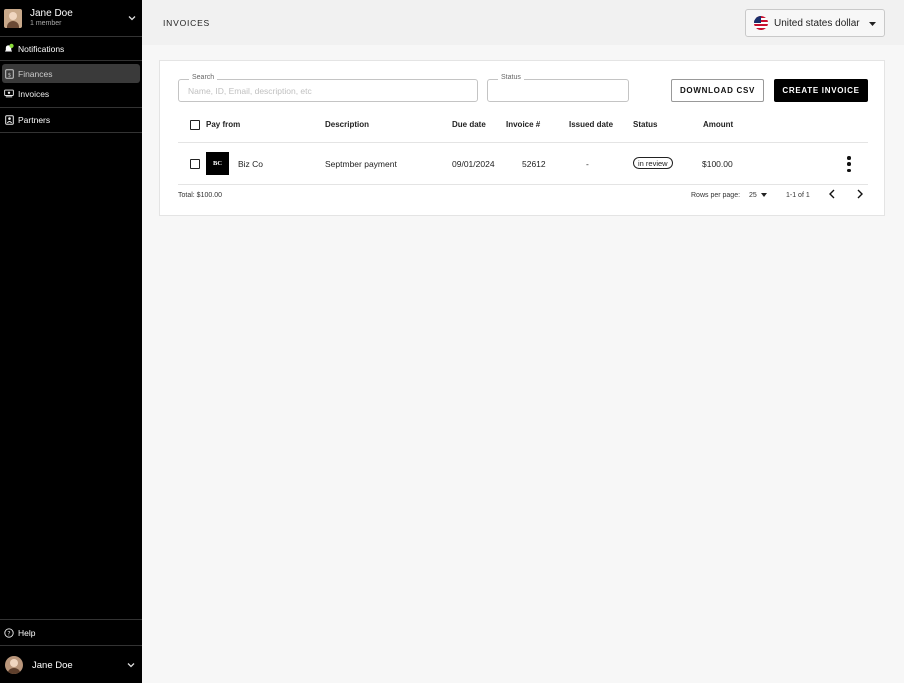 The width and height of the screenshot is (904, 683). Describe the element at coordinates (758, 195) in the screenshot. I see `rows-per-page-select: 25` at that location.